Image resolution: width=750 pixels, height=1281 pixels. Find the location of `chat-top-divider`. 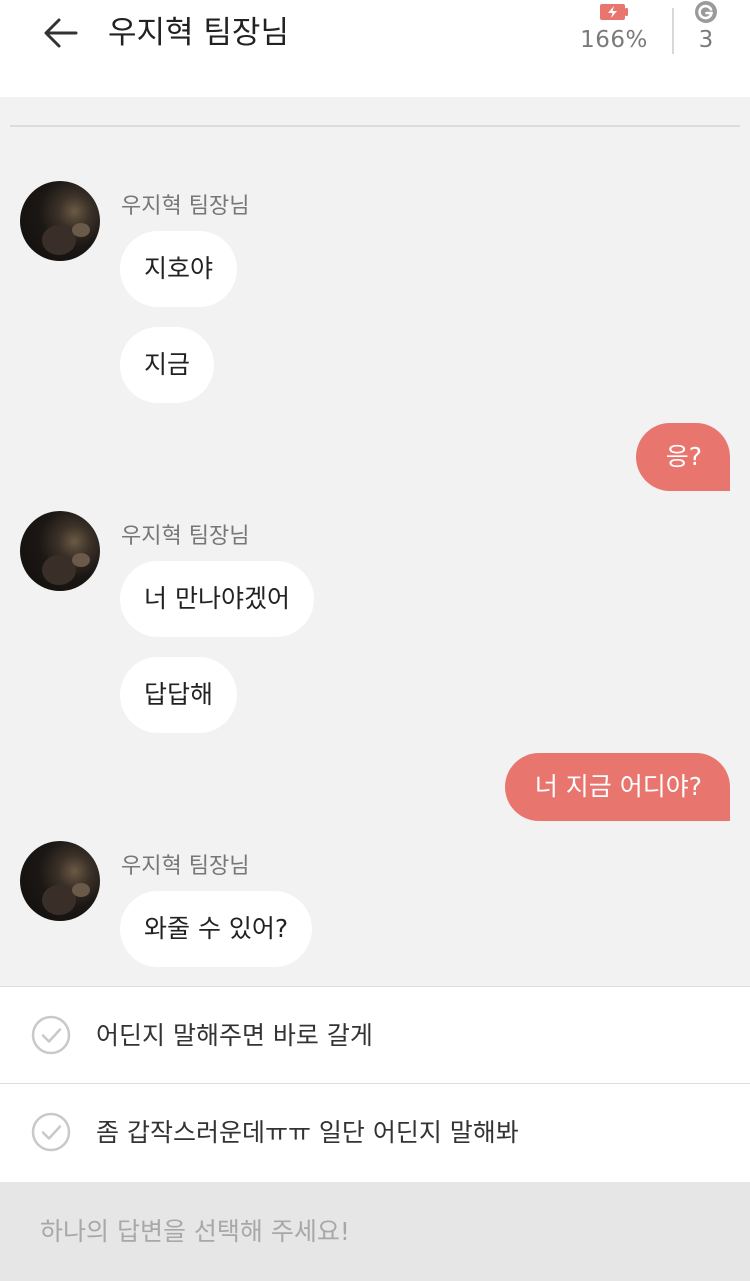

chat-top-divider is located at coordinates (375, 126).